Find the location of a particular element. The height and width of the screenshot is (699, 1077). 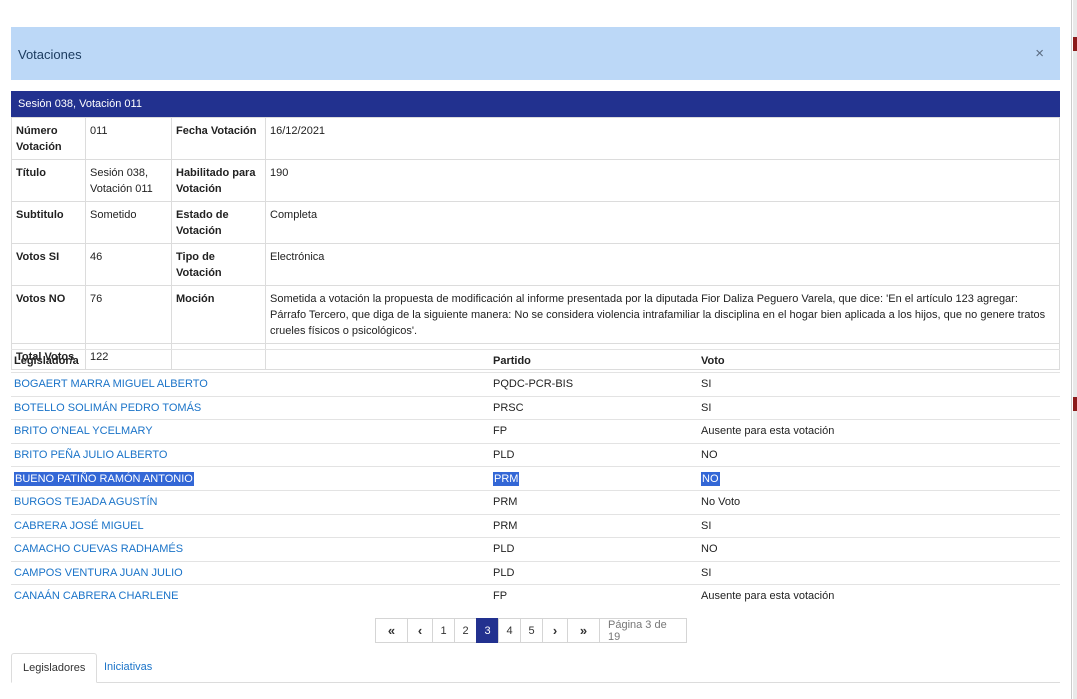

background-page-edge is located at coordinates (1075, 349).